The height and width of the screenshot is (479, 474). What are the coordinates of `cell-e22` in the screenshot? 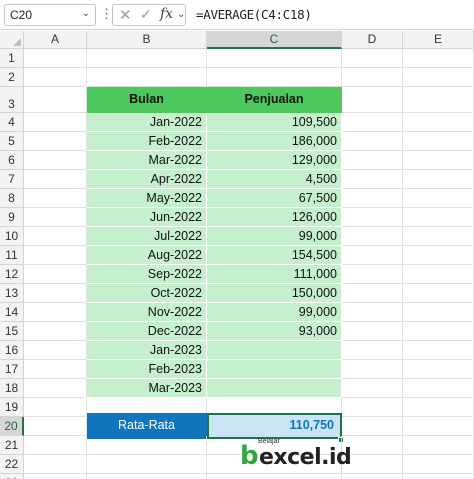 It's located at (438, 464).